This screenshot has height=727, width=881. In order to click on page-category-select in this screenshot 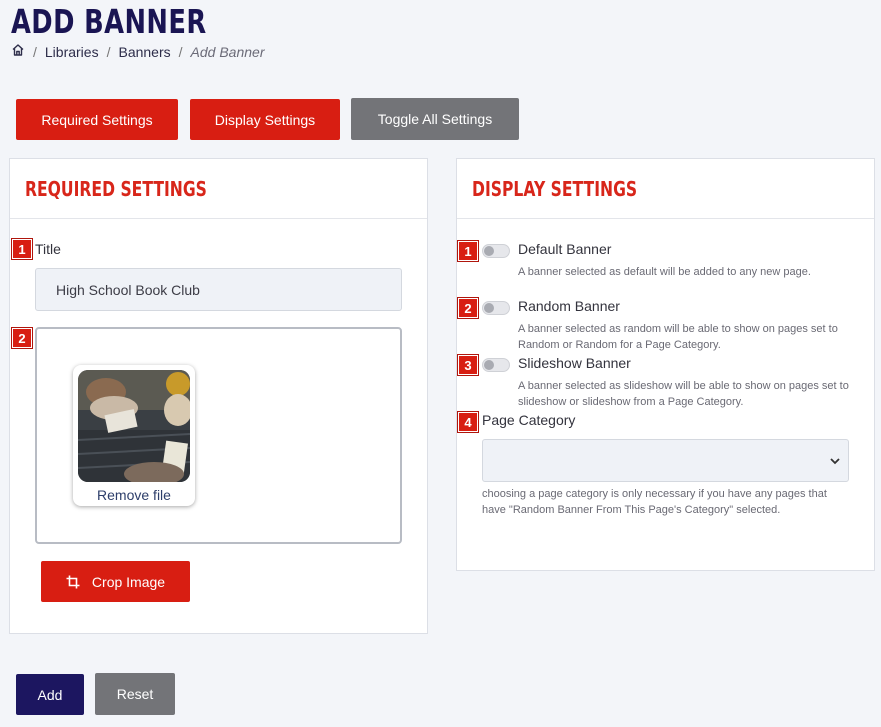, I will do `click(665, 460)`.